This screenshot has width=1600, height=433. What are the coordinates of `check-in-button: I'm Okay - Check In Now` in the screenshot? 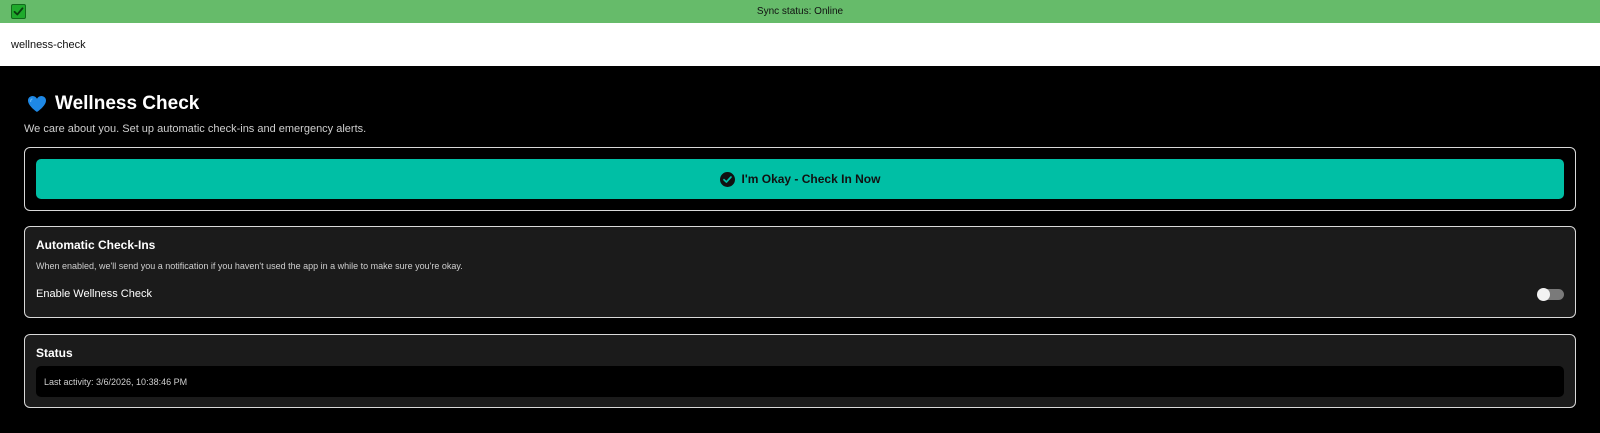 It's located at (800, 179).